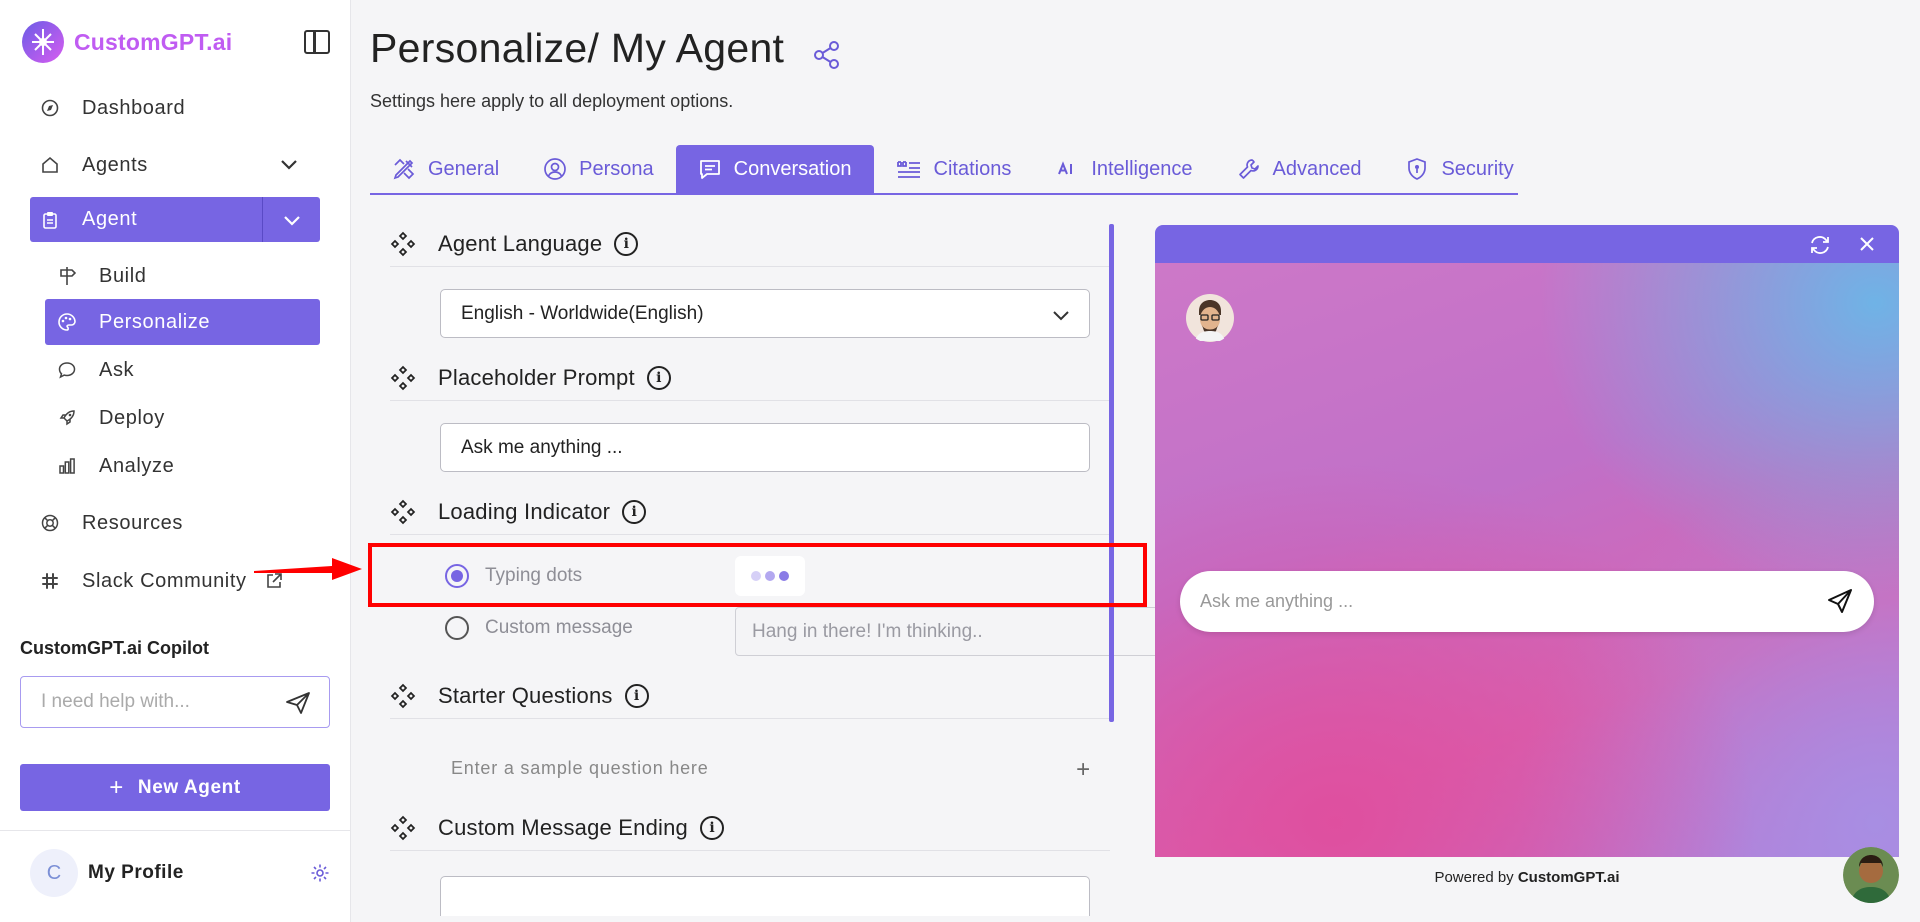 This screenshot has height=922, width=1920. I want to click on signpost-icon, so click(67, 276).